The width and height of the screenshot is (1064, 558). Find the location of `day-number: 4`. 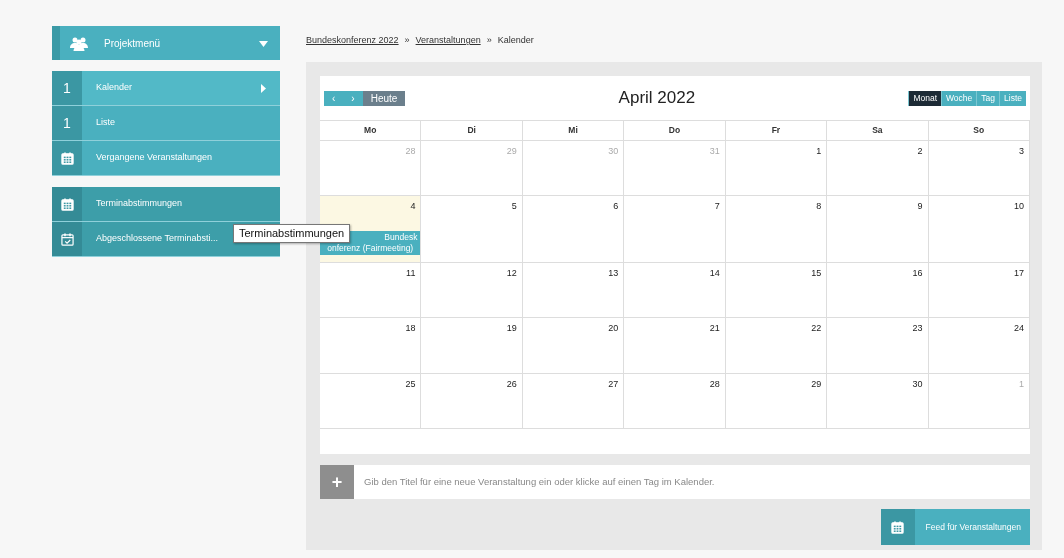

day-number: 4 is located at coordinates (412, 206).